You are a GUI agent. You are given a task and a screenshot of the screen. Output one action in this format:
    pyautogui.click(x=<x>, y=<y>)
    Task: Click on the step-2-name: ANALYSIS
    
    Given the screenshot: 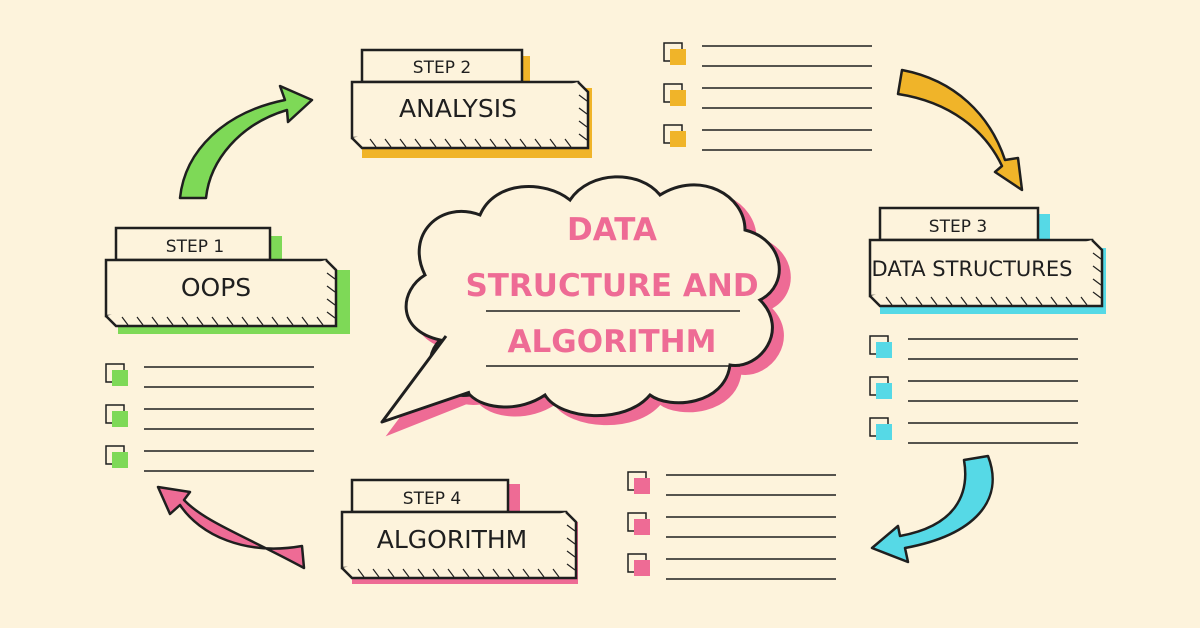 What is the action you would take?
    pyautogui.click(x=458, y=108)
    